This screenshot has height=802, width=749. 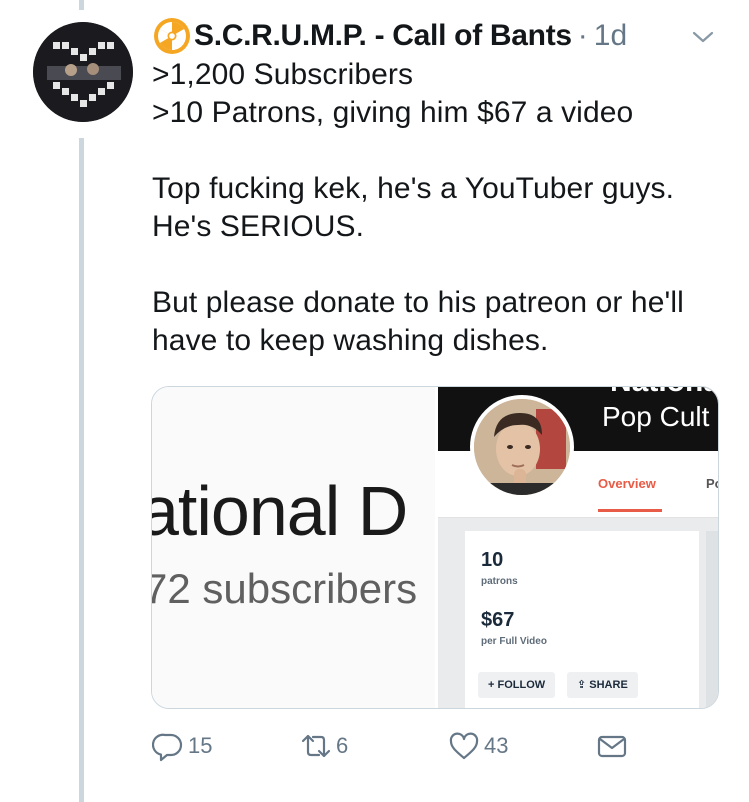 What do you see at coordinates (383, 36) in the screenshot?
I see `display-name: S.C.R.U.M.P. - Call of Bants` at bounding box center [383, 36].